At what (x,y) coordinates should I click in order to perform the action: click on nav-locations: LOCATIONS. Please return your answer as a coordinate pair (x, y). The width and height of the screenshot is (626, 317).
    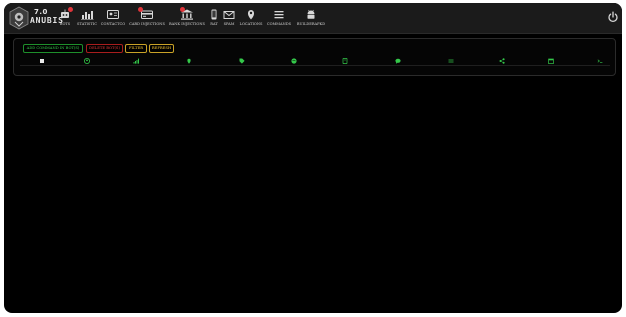
    Looking at the image, I should click on (251, 19).